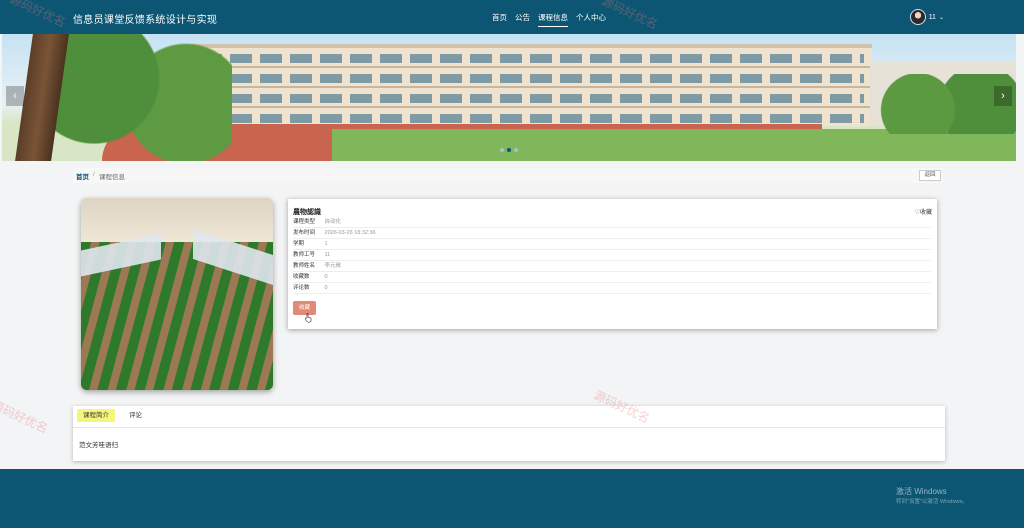 The height and width of the screenshot is (528, 1024). What do you see at coordinates (921, 491) in the screenshot?
I see `windows-activation-title: 激活 Windows` at bounding box center [921, 491].